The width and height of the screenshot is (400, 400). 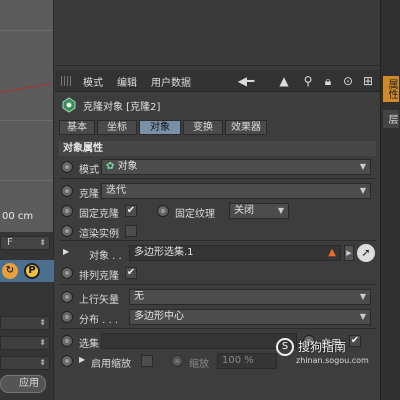 I want to click on side-tab-strip: 属性 层, so click(x=390, y=200).